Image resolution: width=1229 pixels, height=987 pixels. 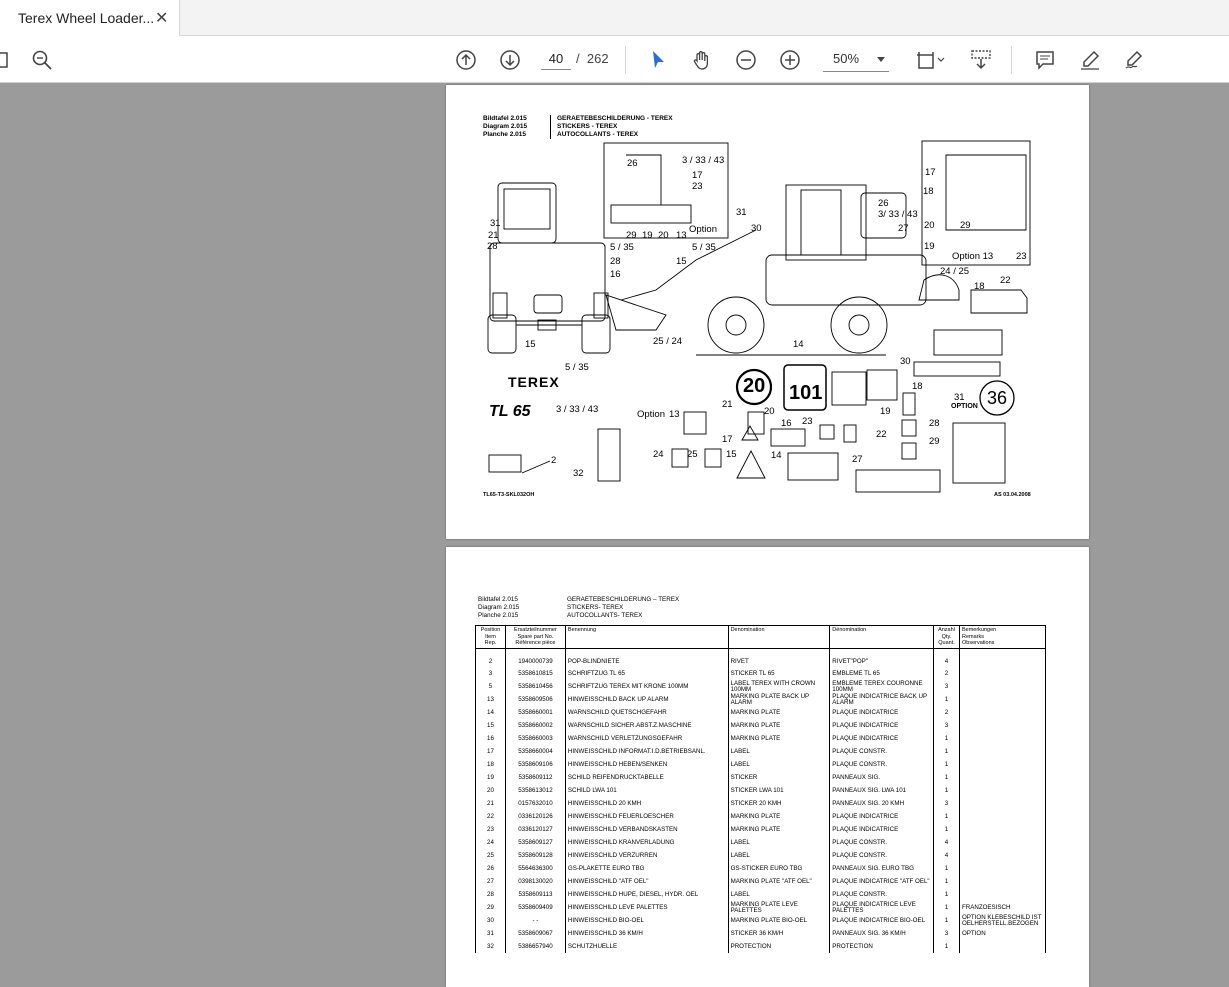 I want to click on table-cell: PLAQUE CONSTR., so click(x=882, y=751).